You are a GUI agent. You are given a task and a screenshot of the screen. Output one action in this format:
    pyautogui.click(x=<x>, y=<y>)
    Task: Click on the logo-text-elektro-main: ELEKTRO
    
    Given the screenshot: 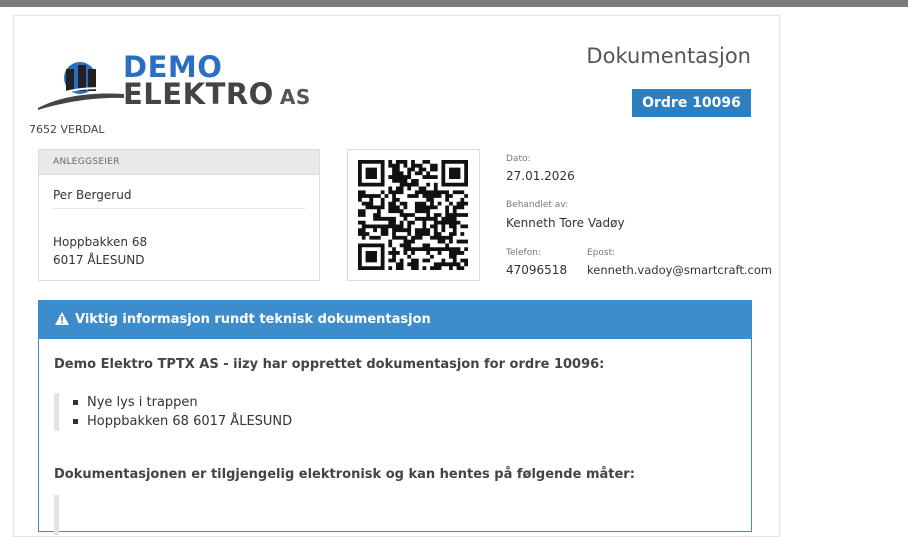 What is the action you would take?
    pyautogui.click(x=198, y=94)
    